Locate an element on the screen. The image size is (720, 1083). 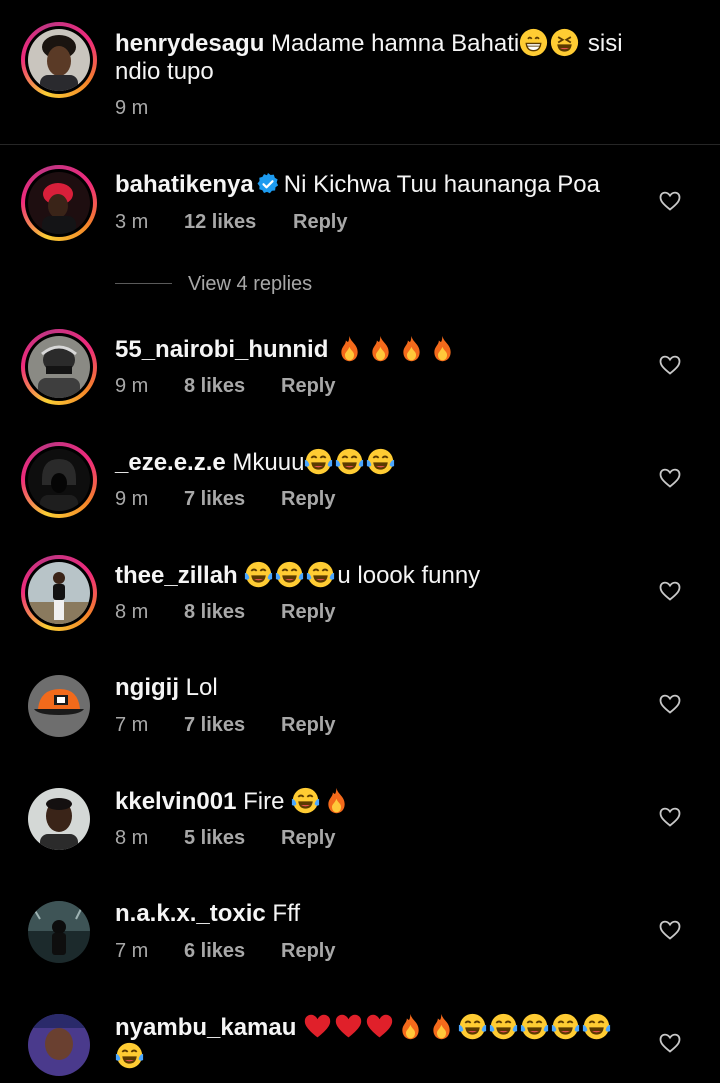
likes-count: 5 likes is located at coordinates (214, 838).